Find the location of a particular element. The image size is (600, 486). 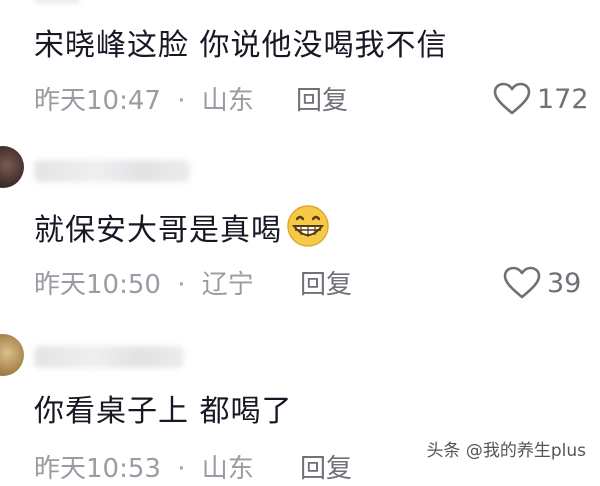

comment-meta: 昨天10:50 · 辽宁 is located at coordinates (144, 285).